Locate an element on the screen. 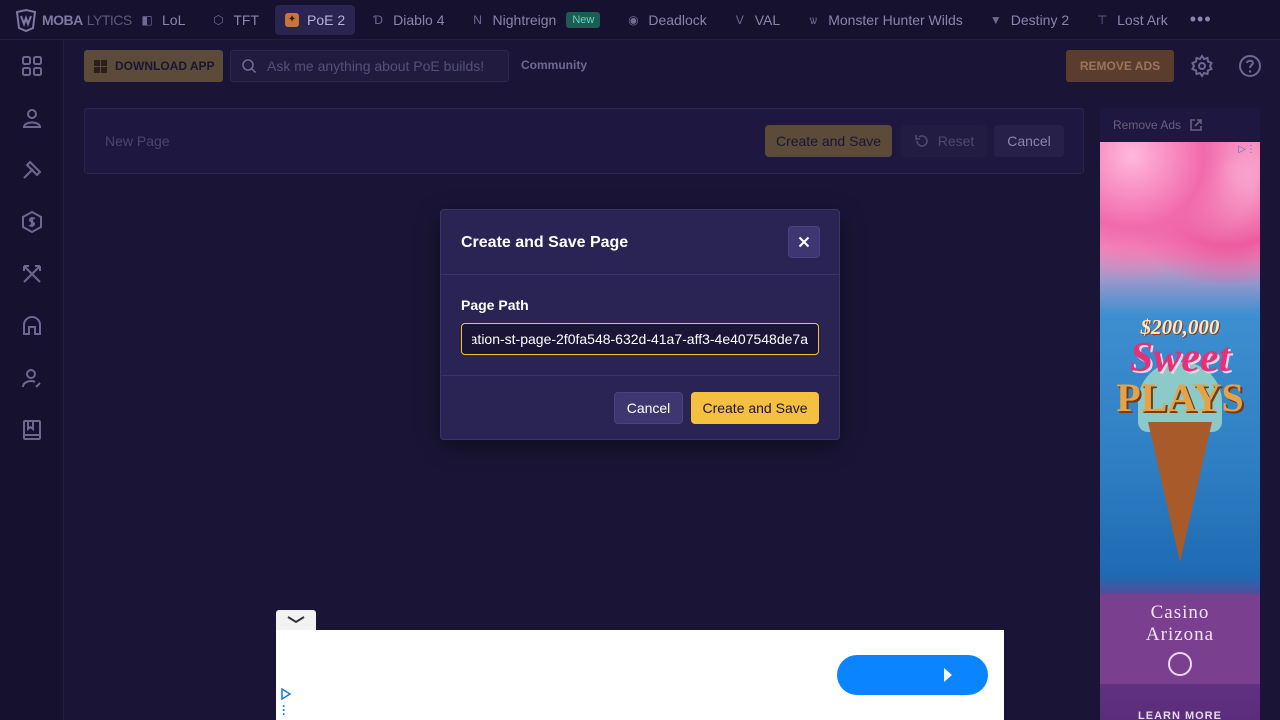 The image size is (1280, 720). left-sidebar is located at coordinates (32, 380).